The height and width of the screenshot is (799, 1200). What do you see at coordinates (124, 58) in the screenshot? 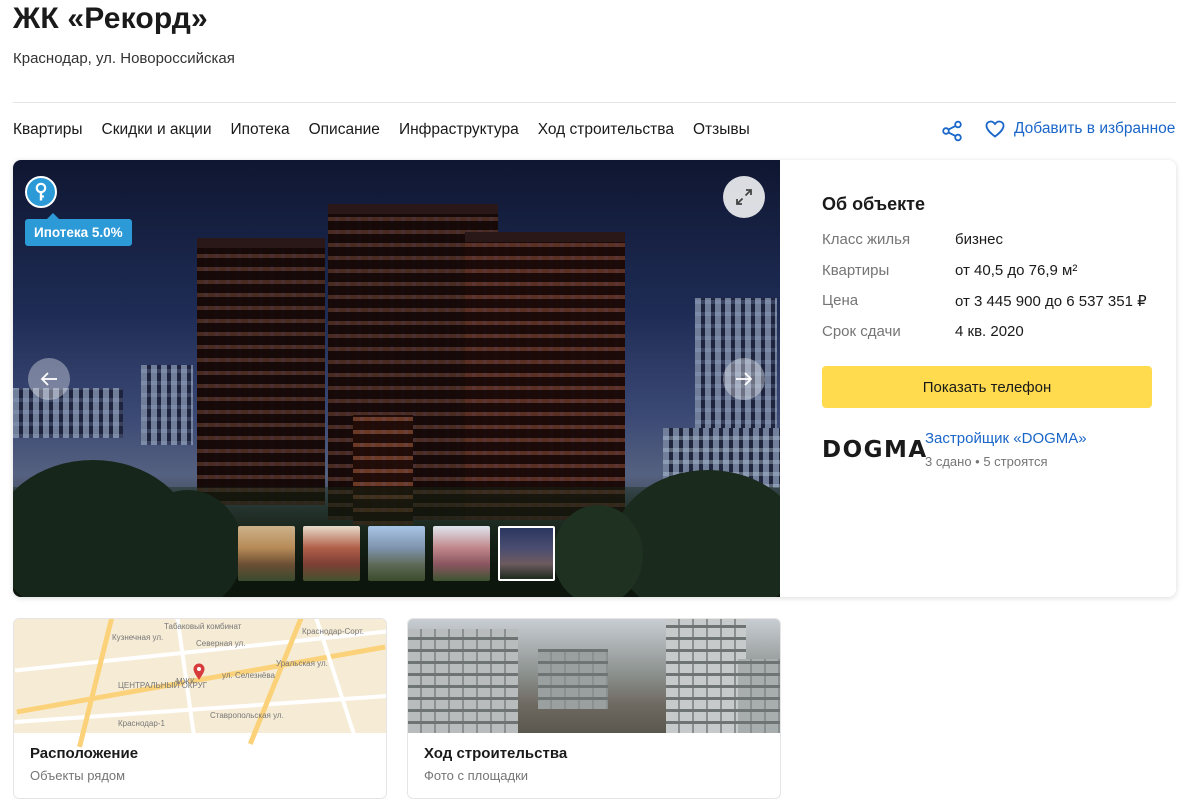
I see `address: Краснодар, ул. Новороссийская` at bounding box center [124, 58].